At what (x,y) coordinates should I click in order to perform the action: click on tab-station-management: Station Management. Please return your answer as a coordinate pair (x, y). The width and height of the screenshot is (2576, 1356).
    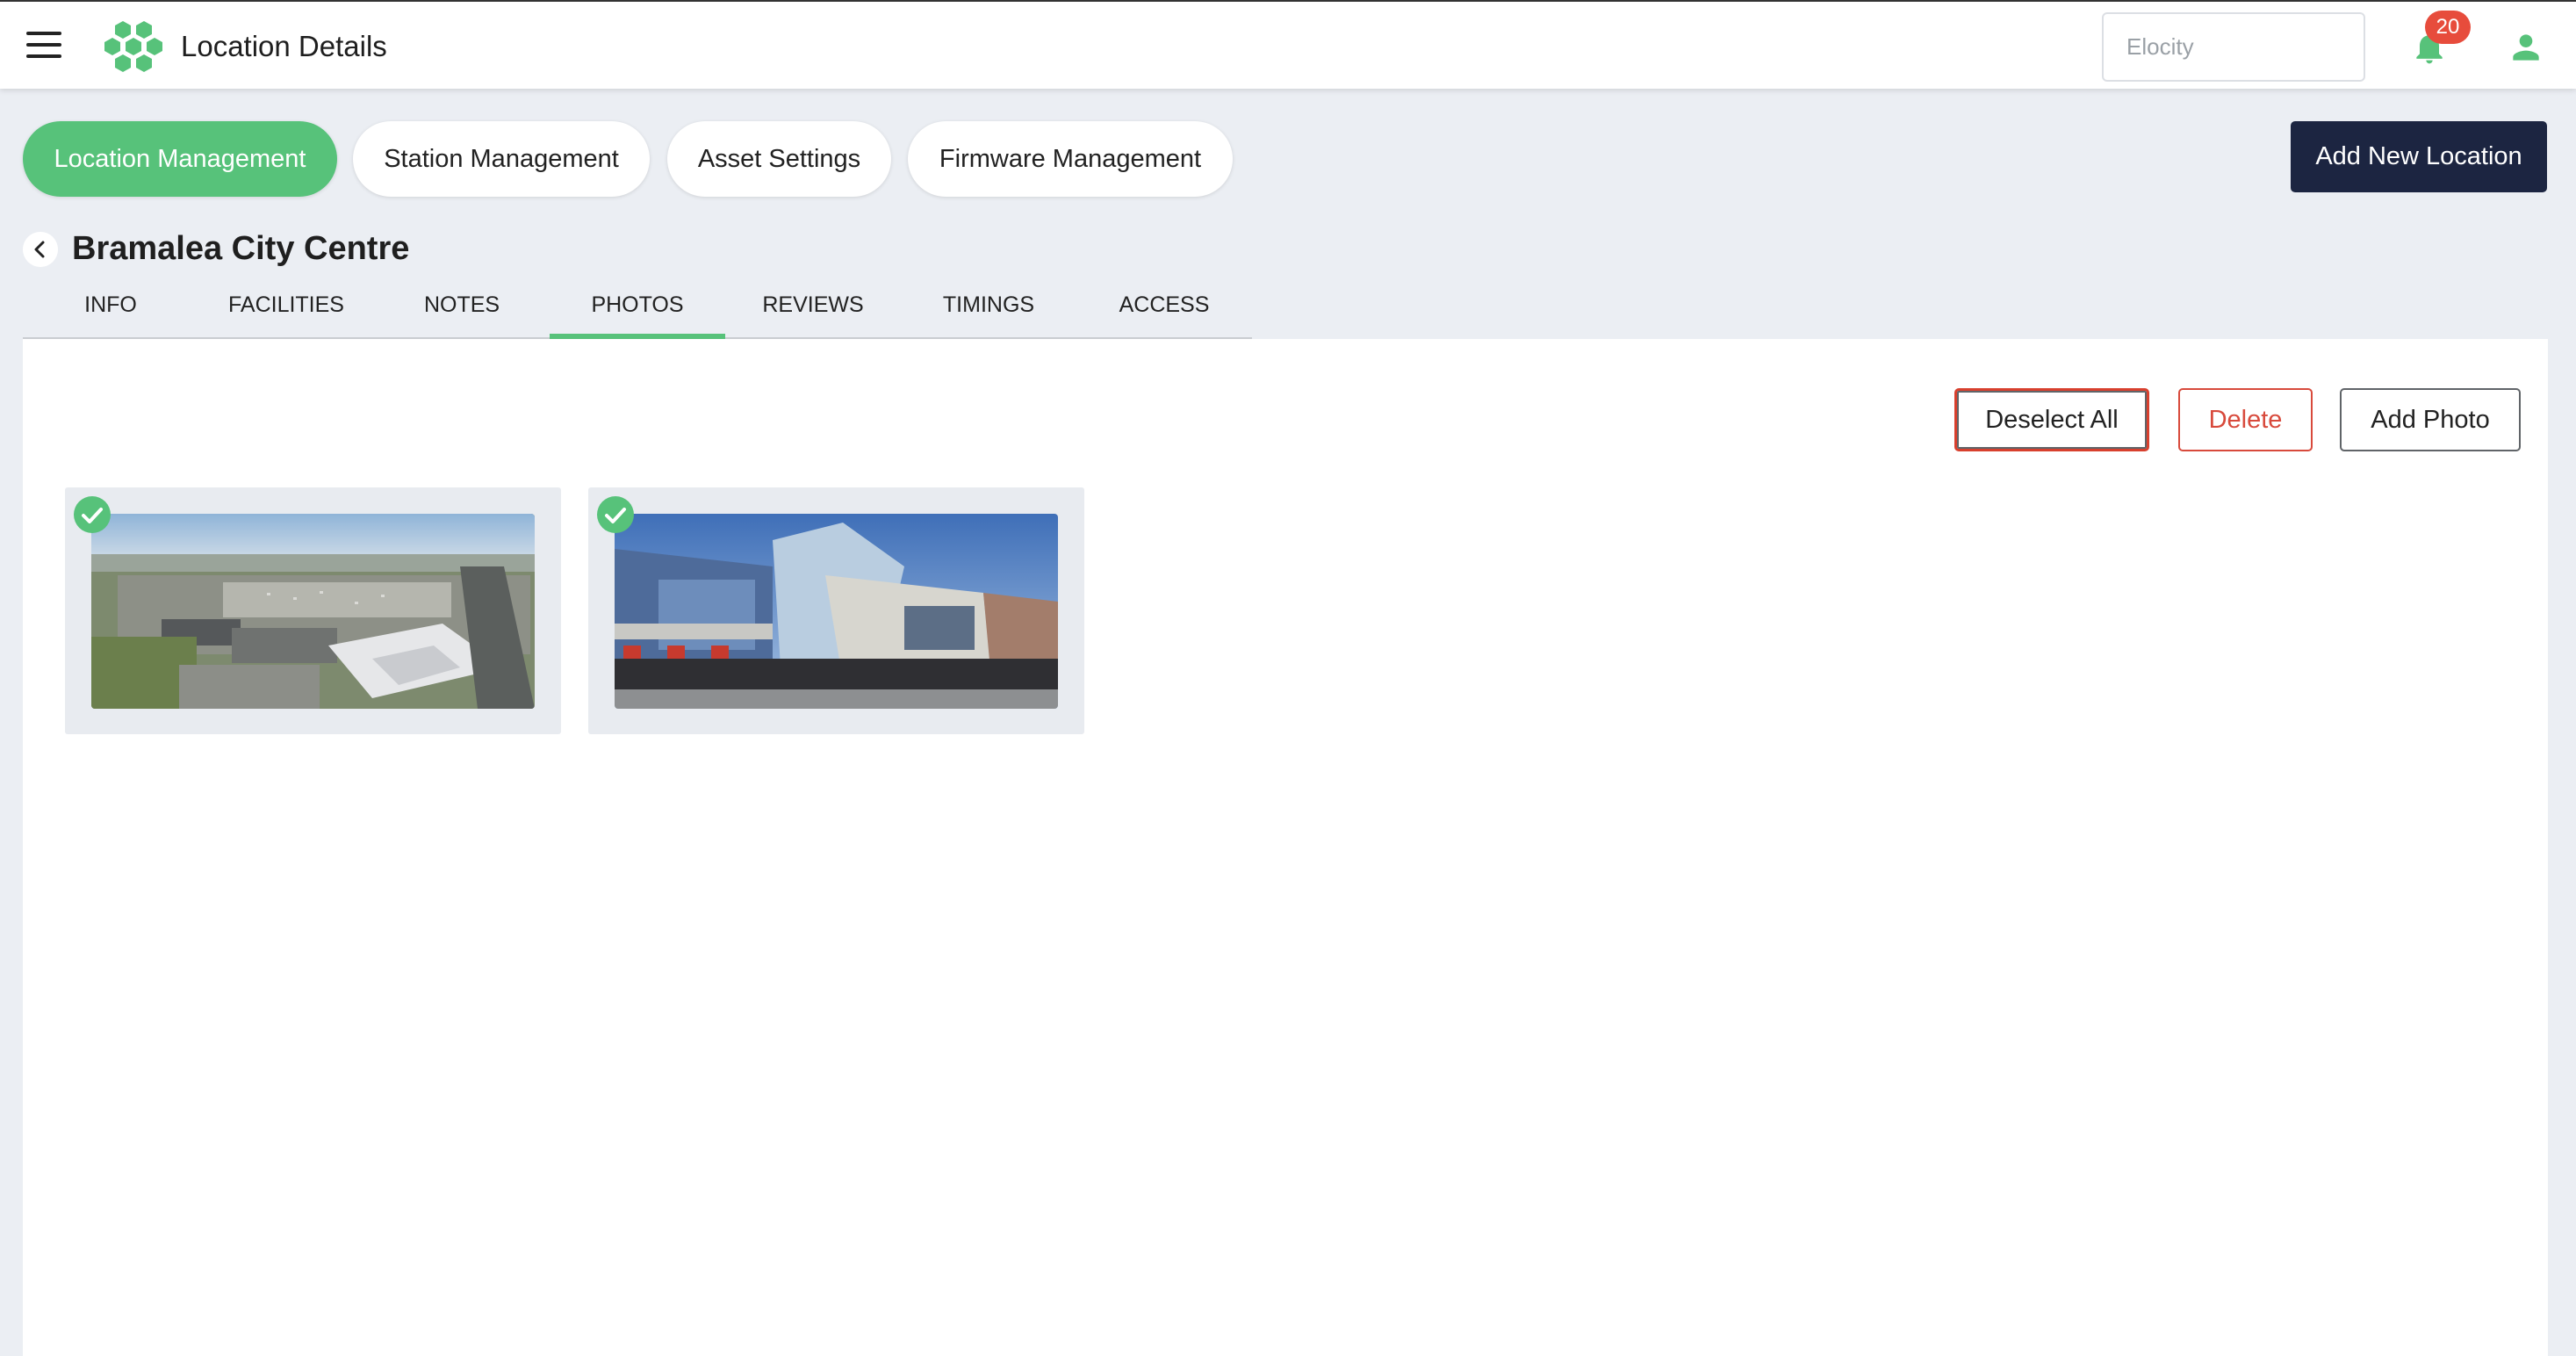
    Looking at the image, I should click on (501, 159).